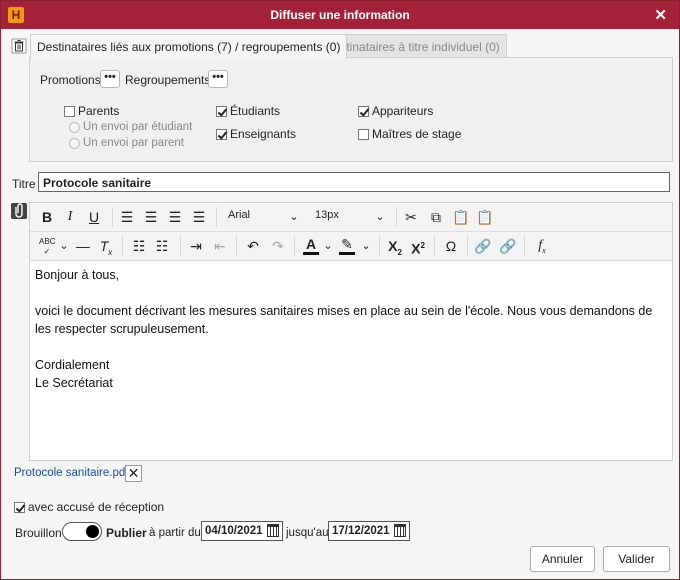  What do you see at coordinates (347, 246) in the screenshot?
I see `highlight-color-icon: ✎` at bounding box center [347, 246].